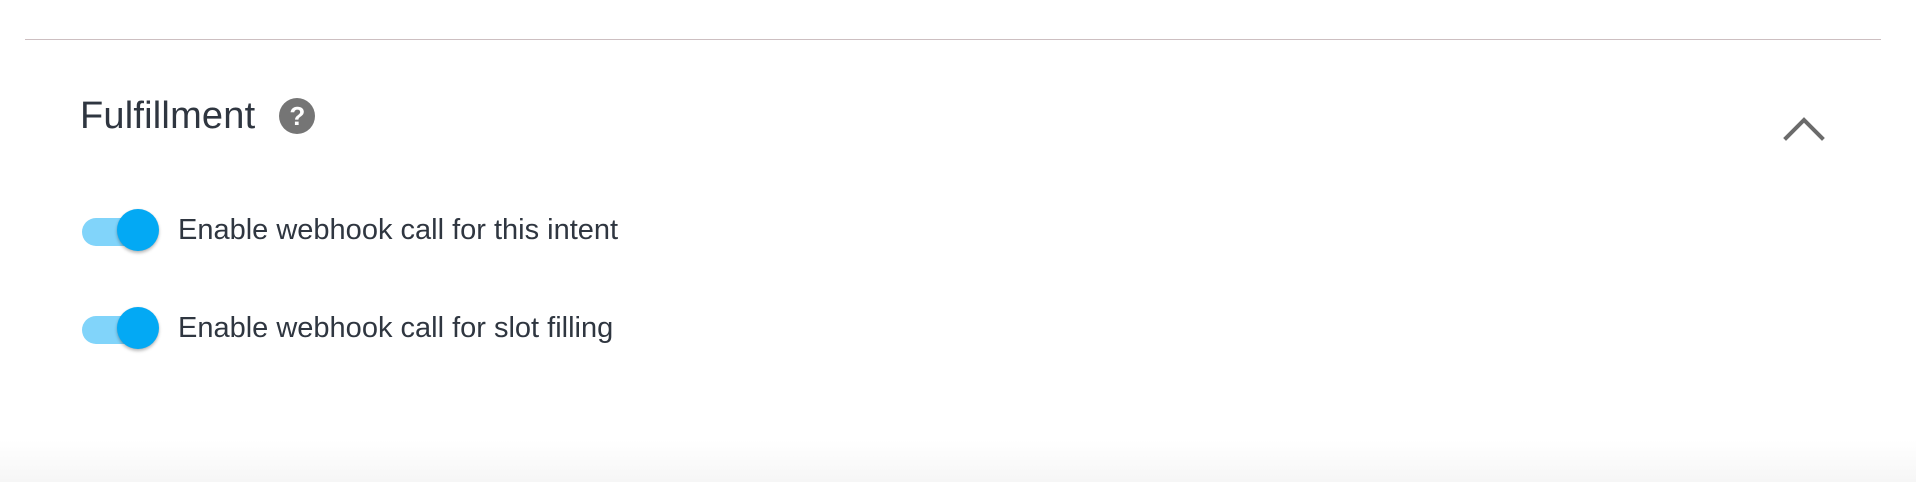 This screenshot has height=482, width=1916. Describe the element at coordinates (953, 39) in the screenshot. I see `section-divider` at that location.